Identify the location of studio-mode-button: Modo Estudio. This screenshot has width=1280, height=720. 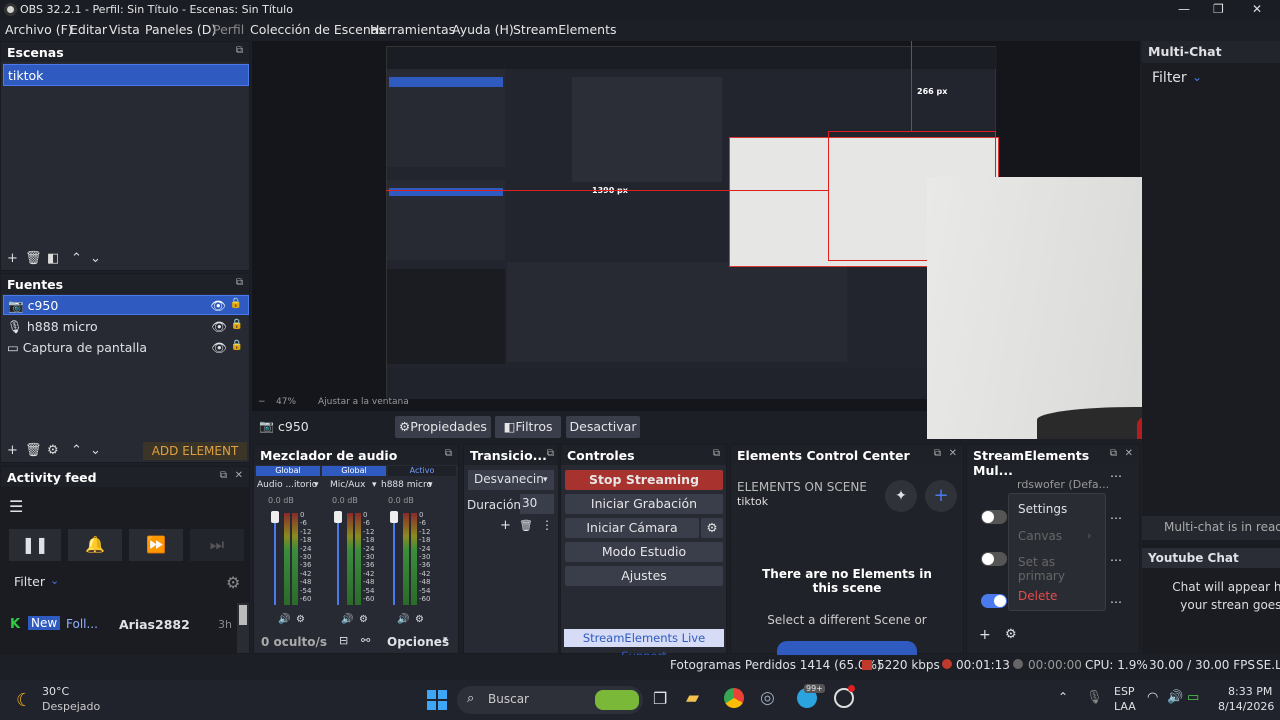
(644, 552).